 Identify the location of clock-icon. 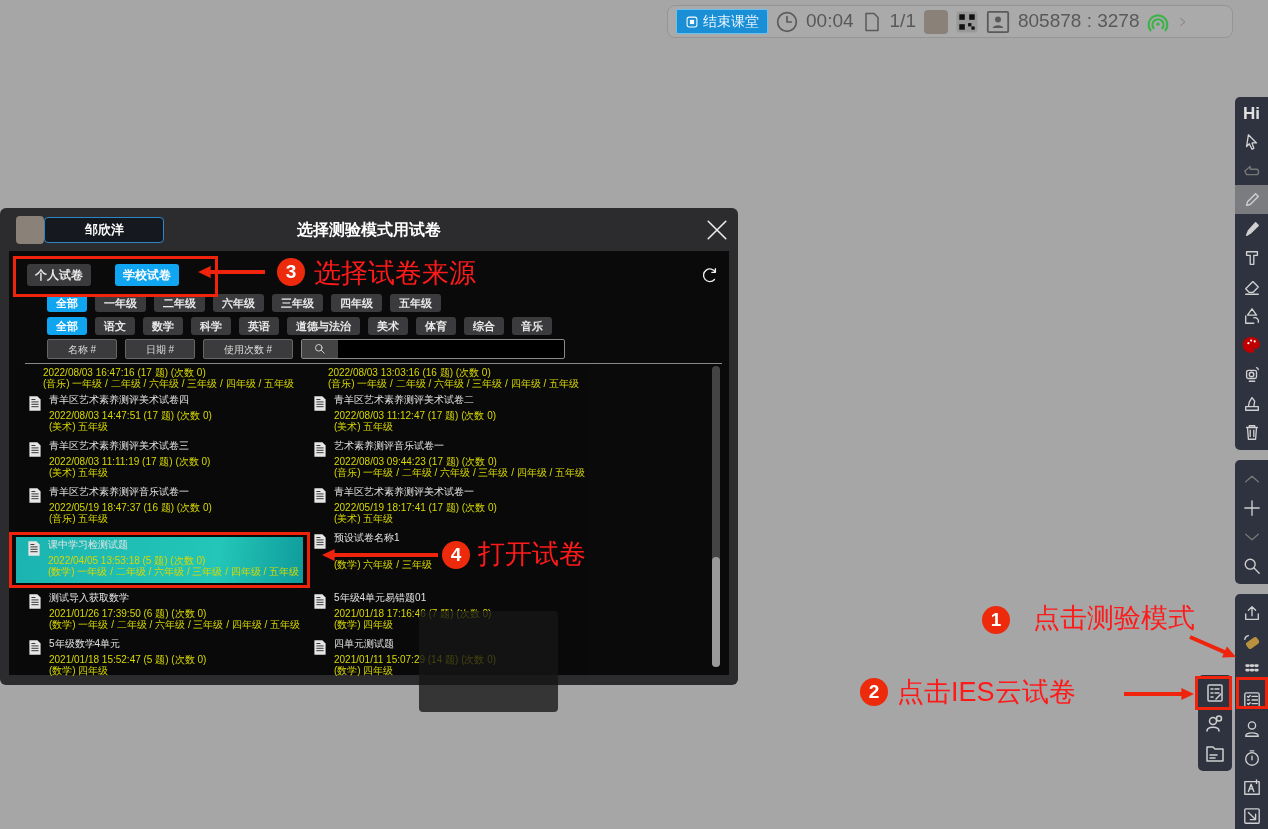
(787, 21).